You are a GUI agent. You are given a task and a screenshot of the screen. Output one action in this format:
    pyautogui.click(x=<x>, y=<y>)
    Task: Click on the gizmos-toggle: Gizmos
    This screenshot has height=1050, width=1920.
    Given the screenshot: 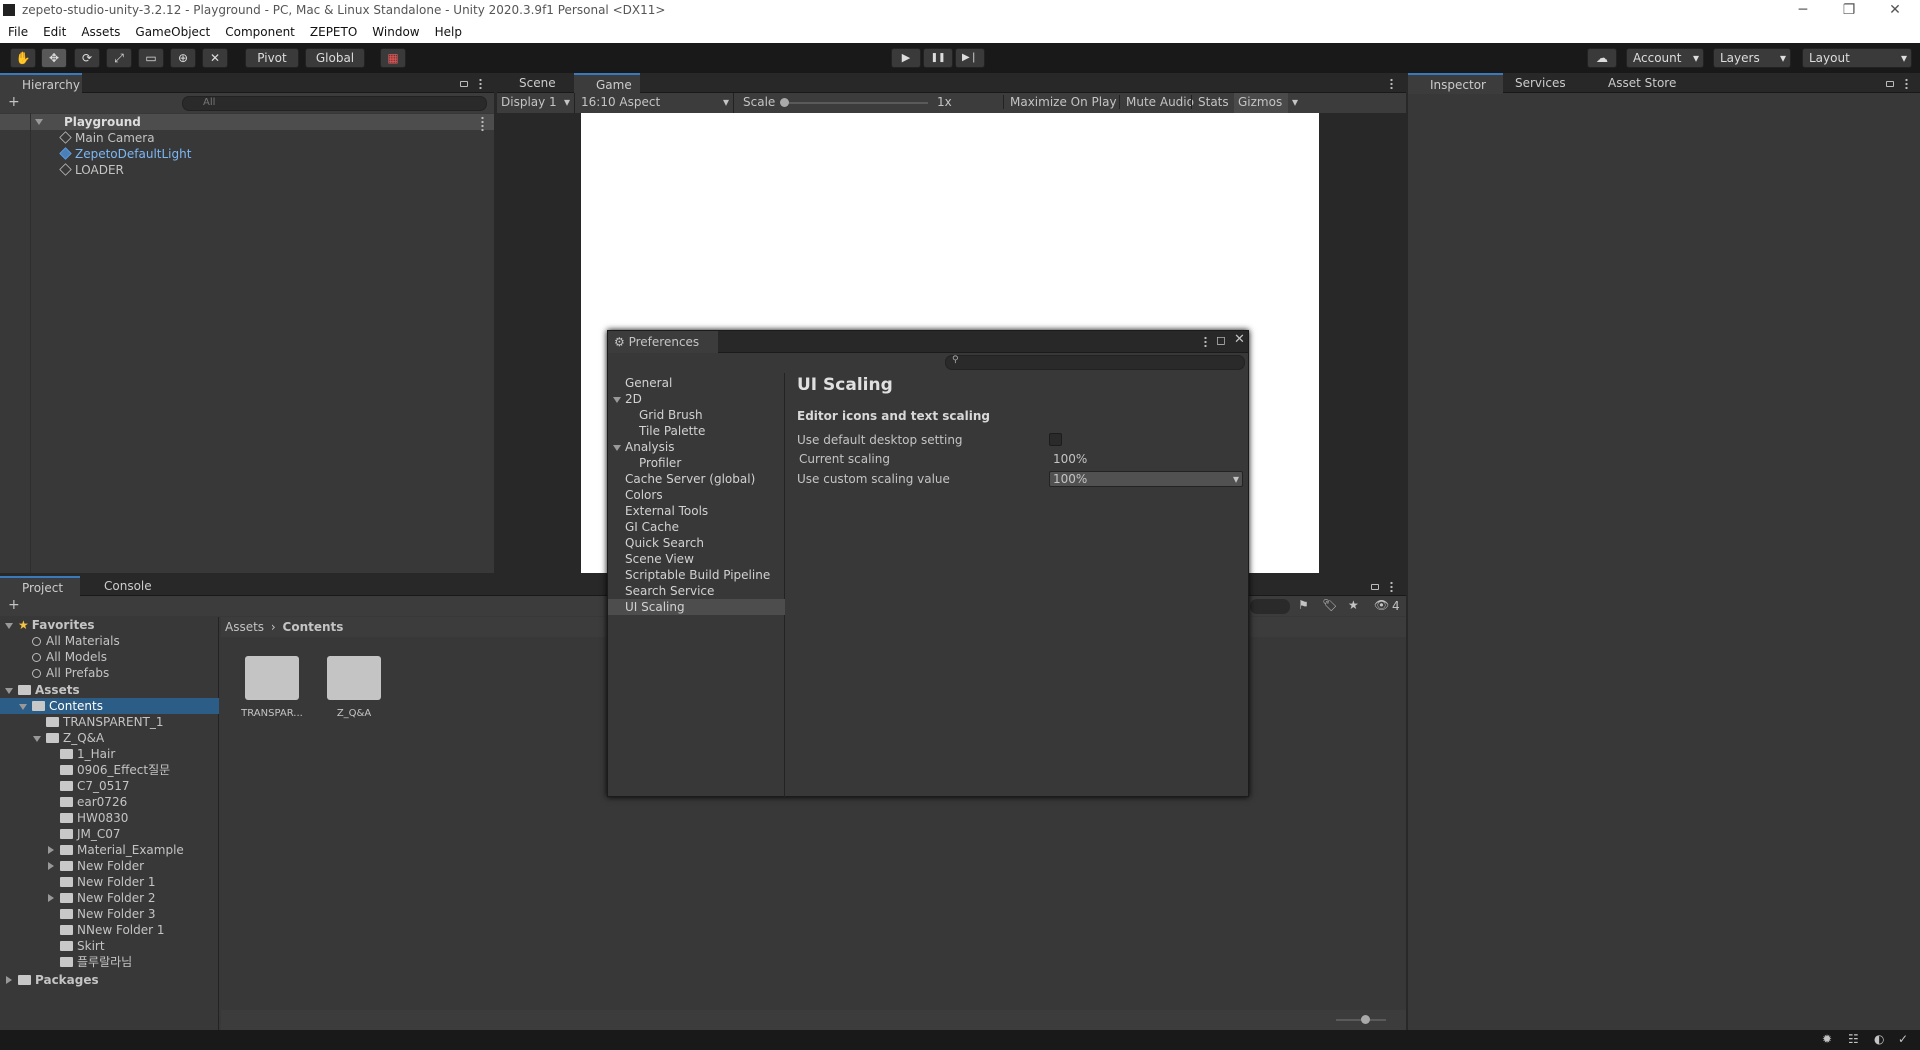 What is the action you would take?
    pyautogui.click(x=1261, y=103)
    